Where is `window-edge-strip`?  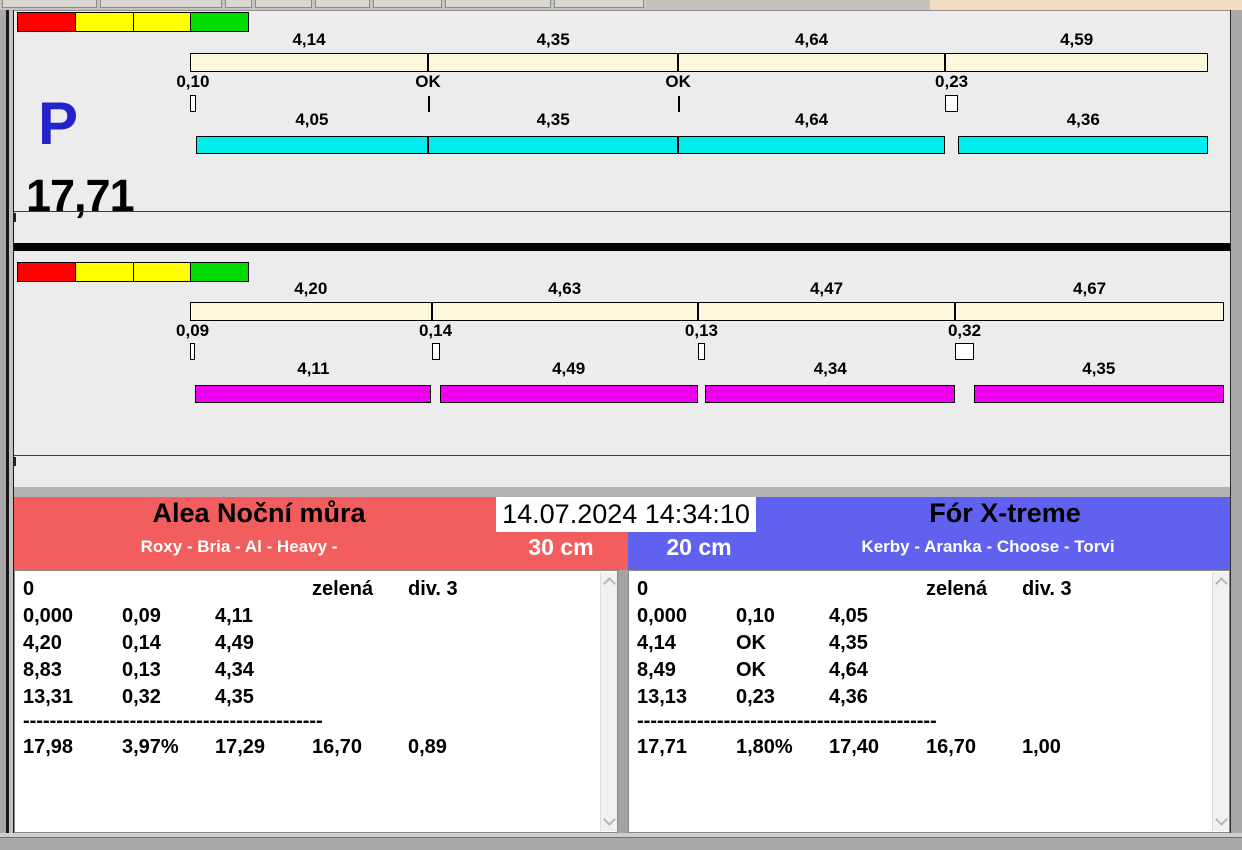 window-edge-strip is located at coordinates (621, 5).